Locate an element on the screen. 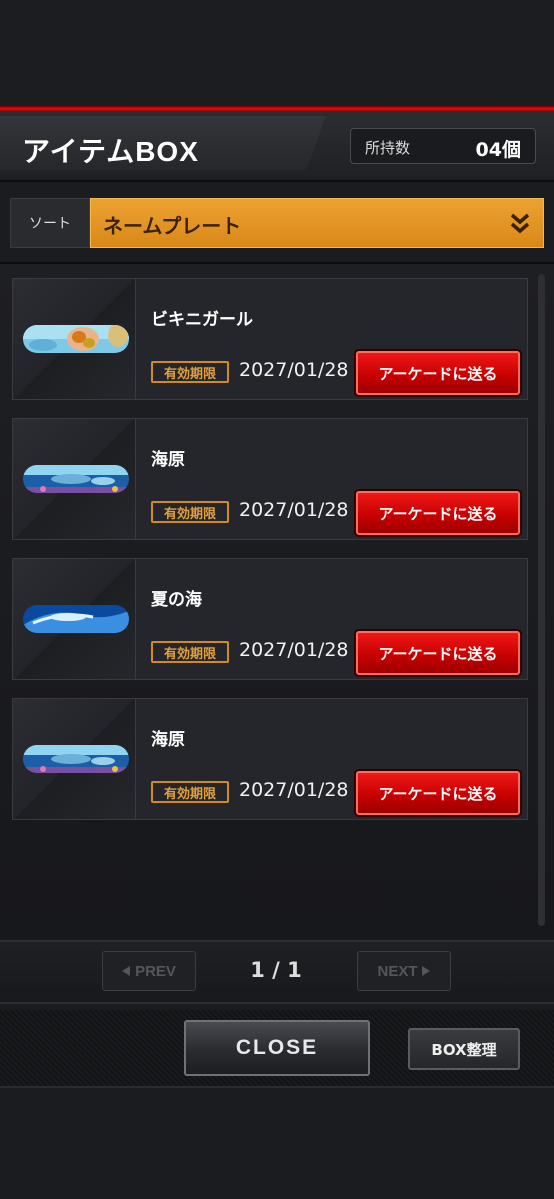 This screenshot has width=554, height=1199. next-page-button: NEXT is located at coordinates (404, 971).